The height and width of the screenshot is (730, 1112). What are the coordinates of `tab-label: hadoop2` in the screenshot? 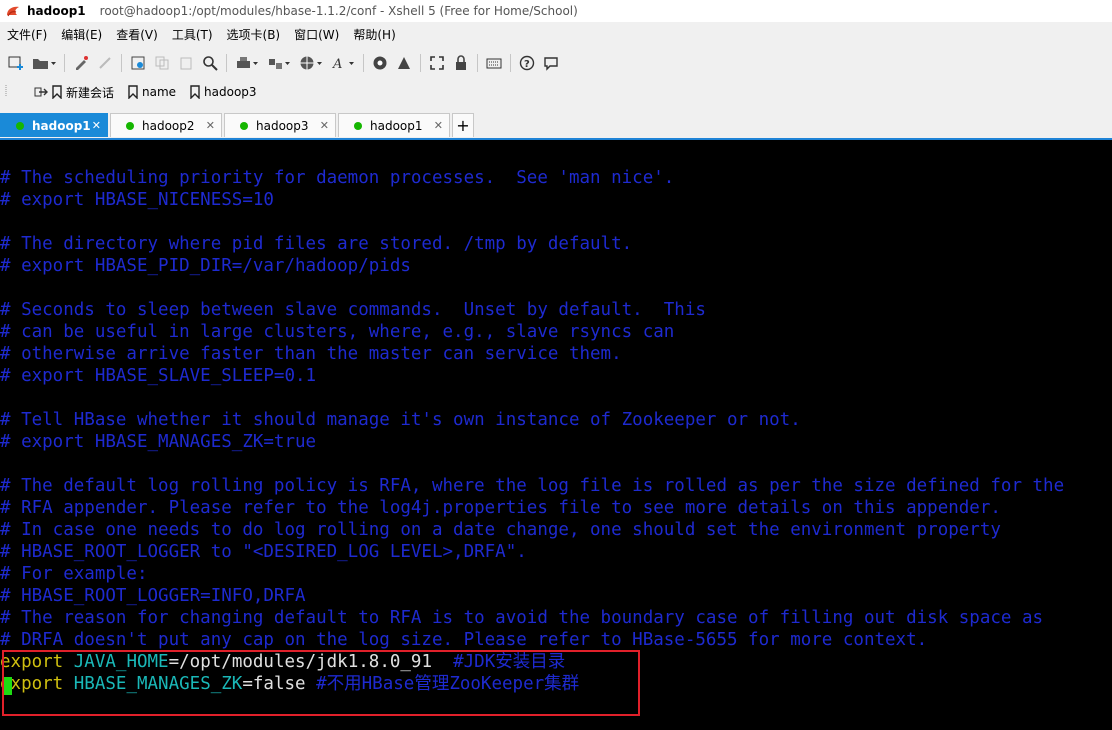 It's located at (168, 125).